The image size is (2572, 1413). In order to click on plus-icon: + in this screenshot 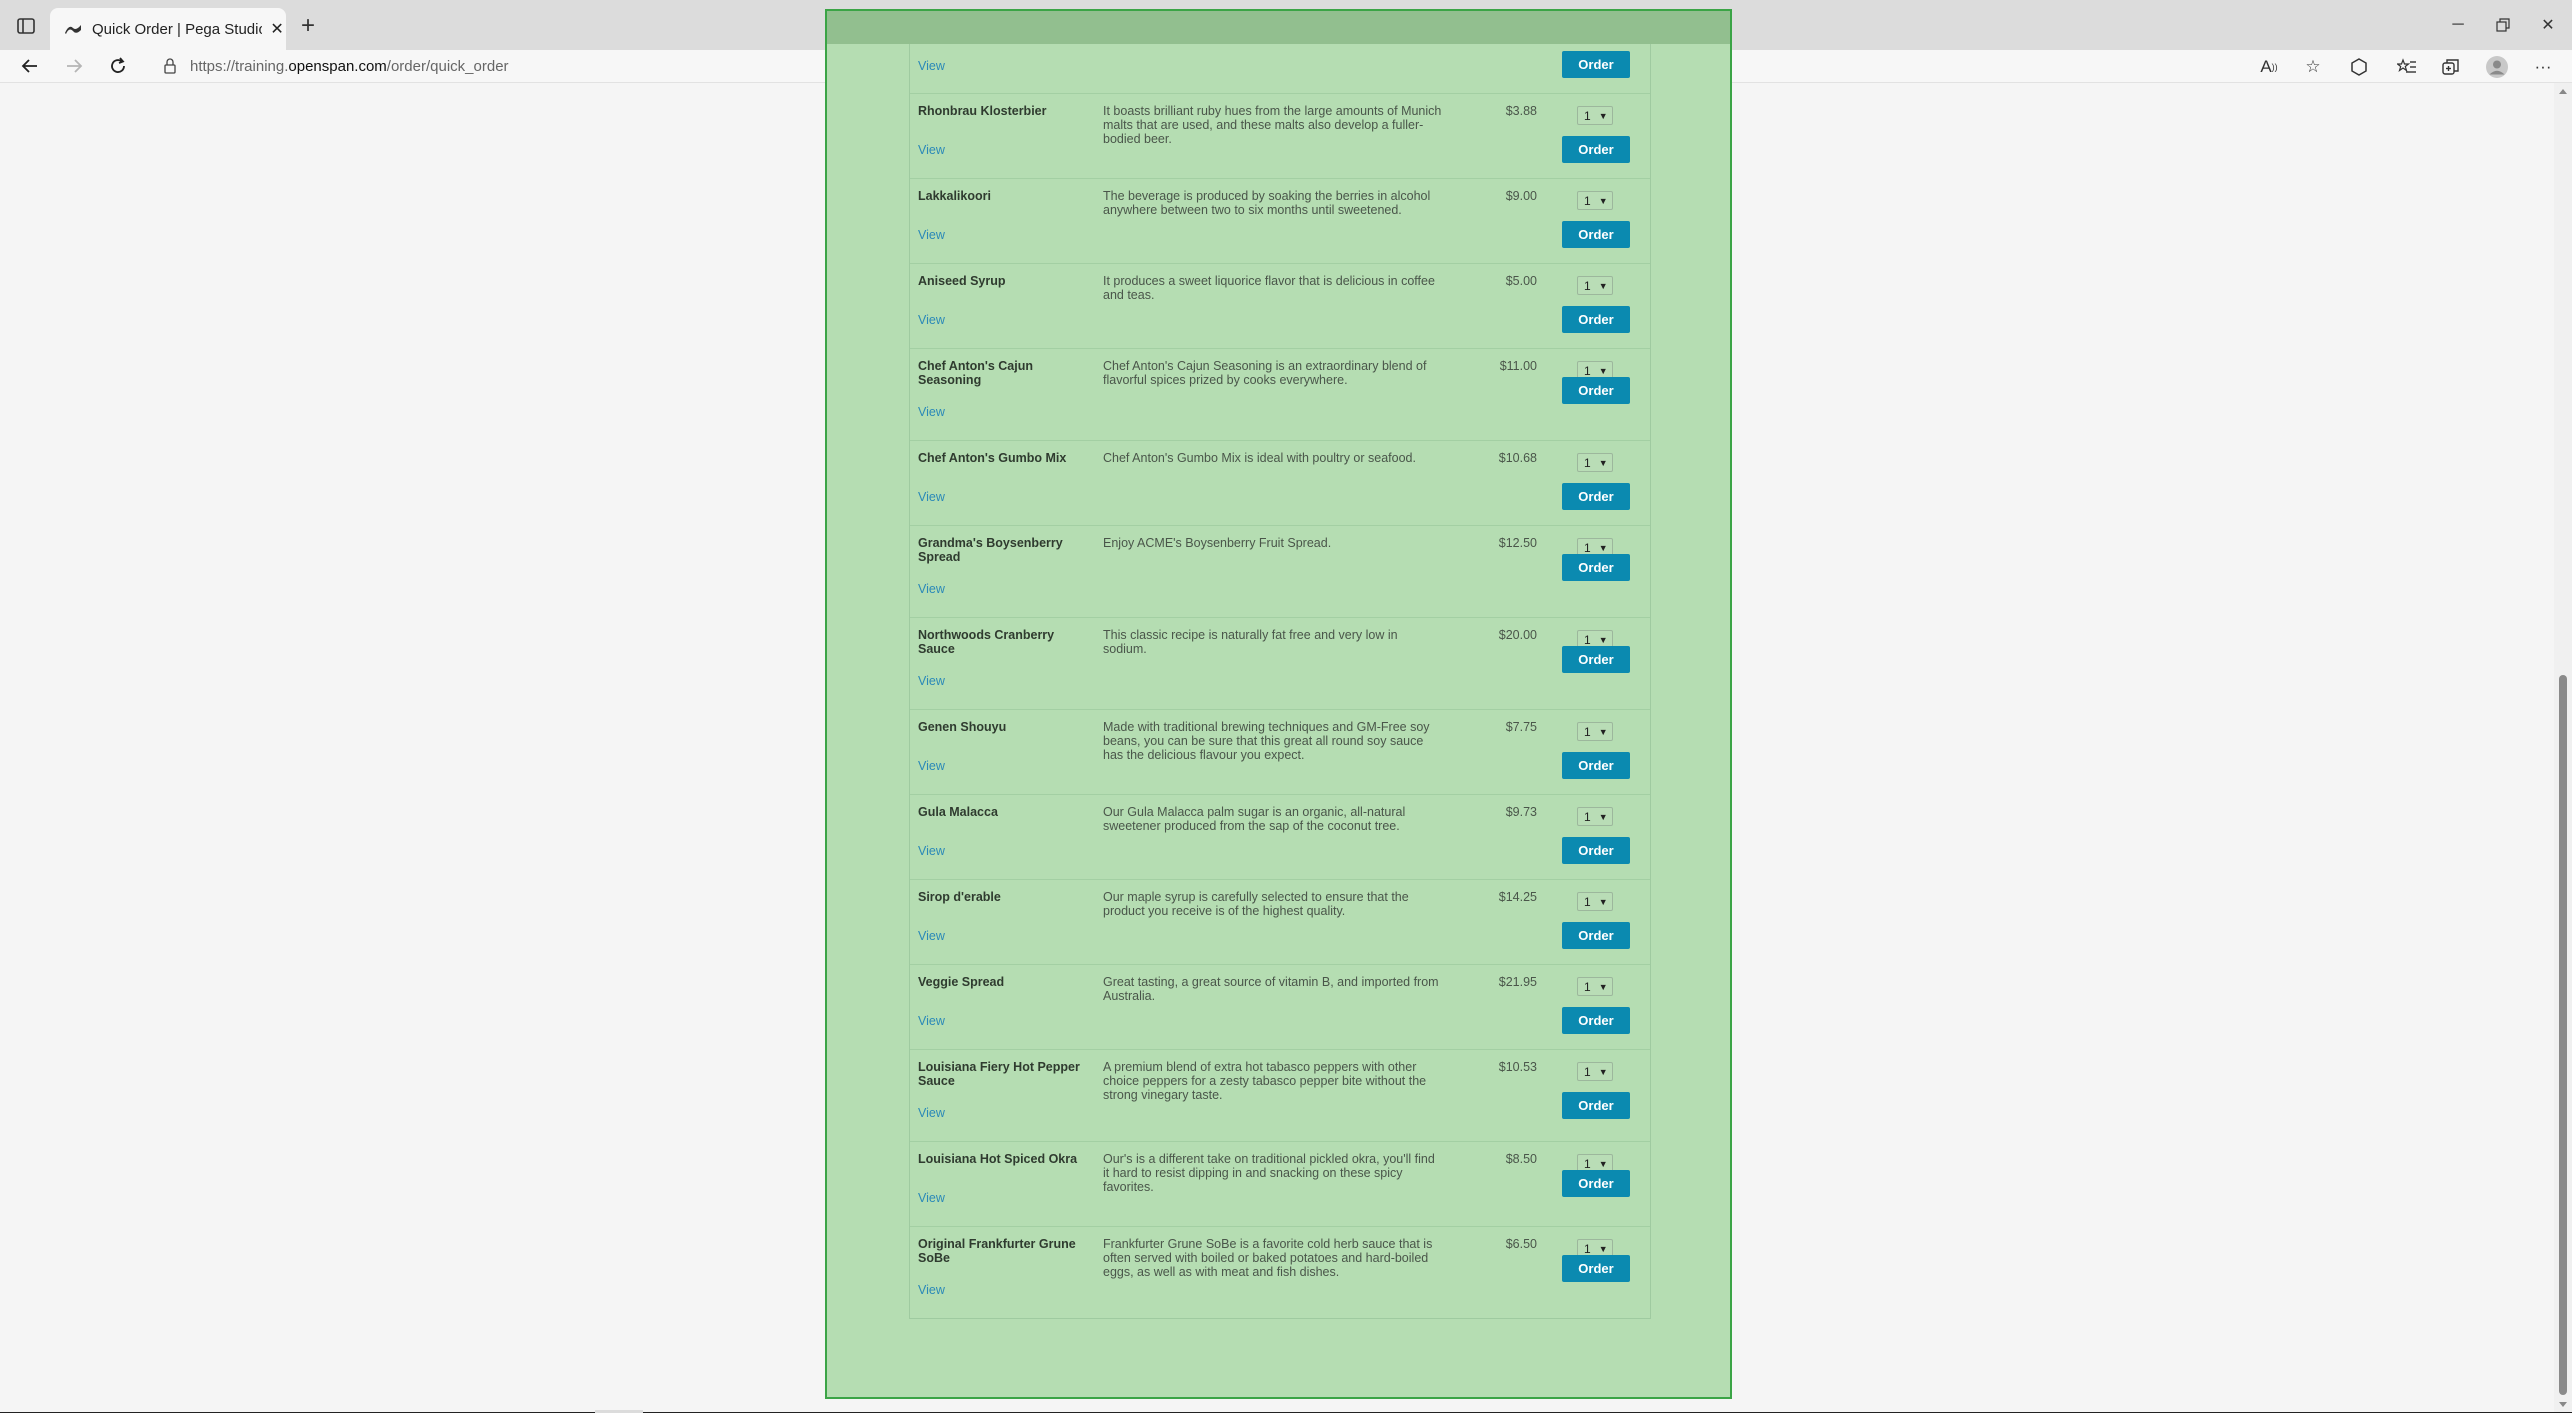, I will do `click(308, 25)`.